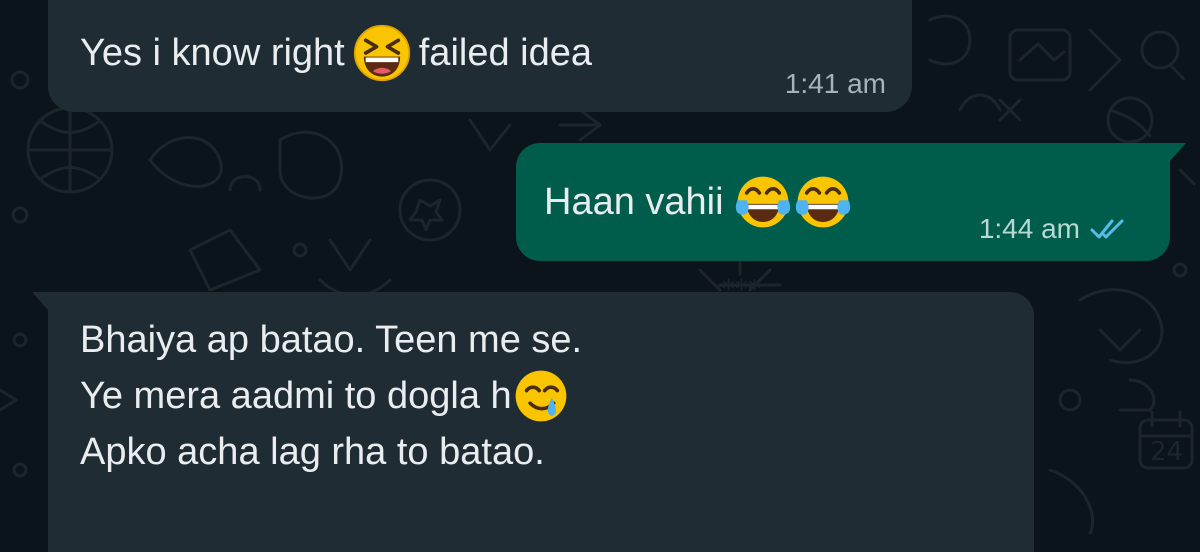 The height and width of the screenshot is (552, 1200). I want to click on message-bubble-incoming: Yes i know right failed idea 1:41 am, so click(480, 56).